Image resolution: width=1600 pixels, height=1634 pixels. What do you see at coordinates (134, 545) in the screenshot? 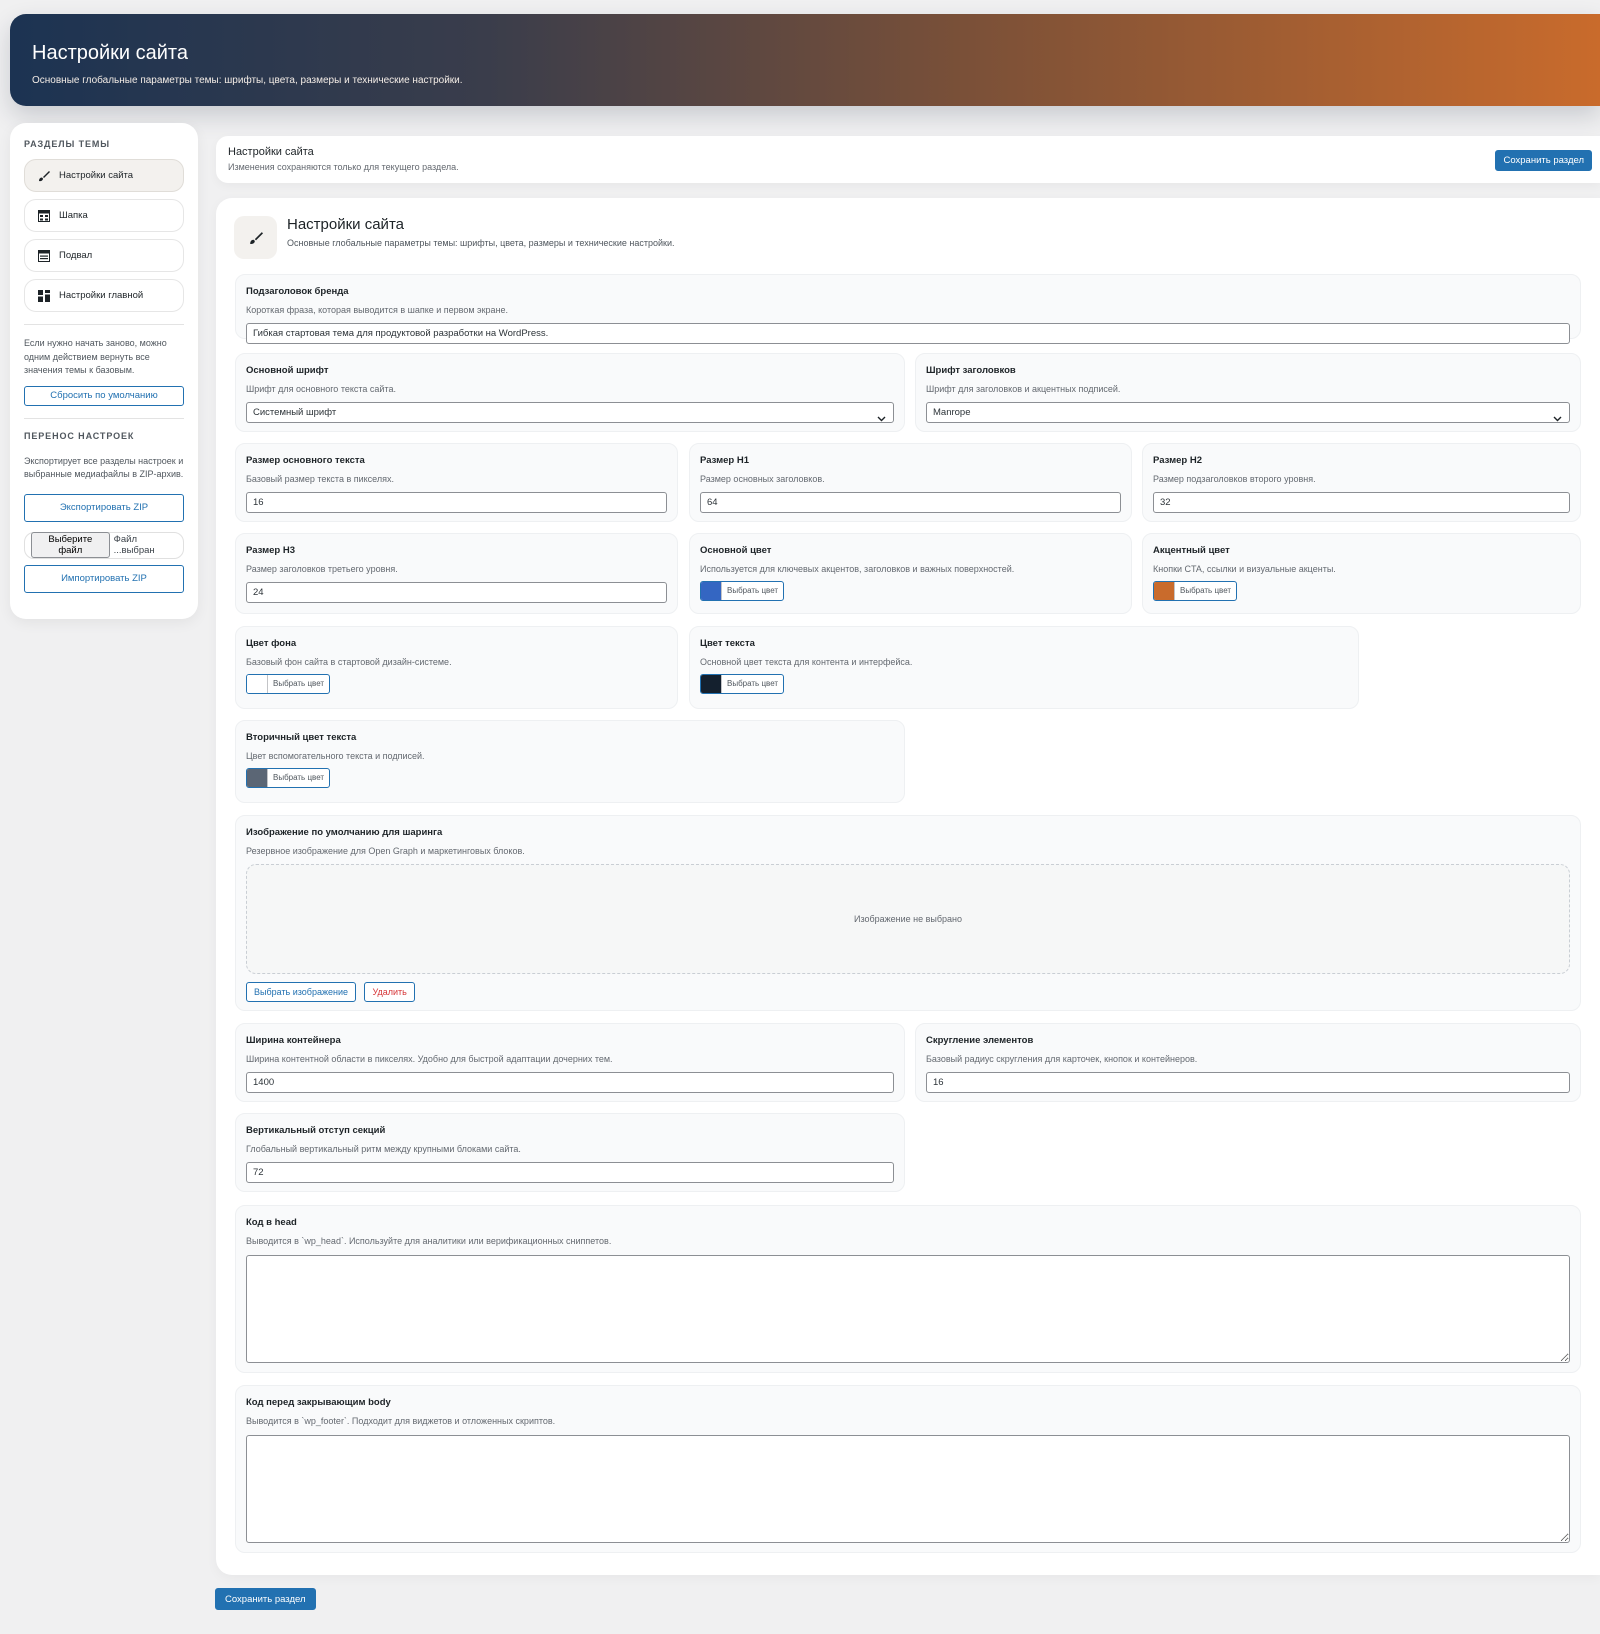
I see `file-status: Файл ...выбран` at bounding box center [134, 545].